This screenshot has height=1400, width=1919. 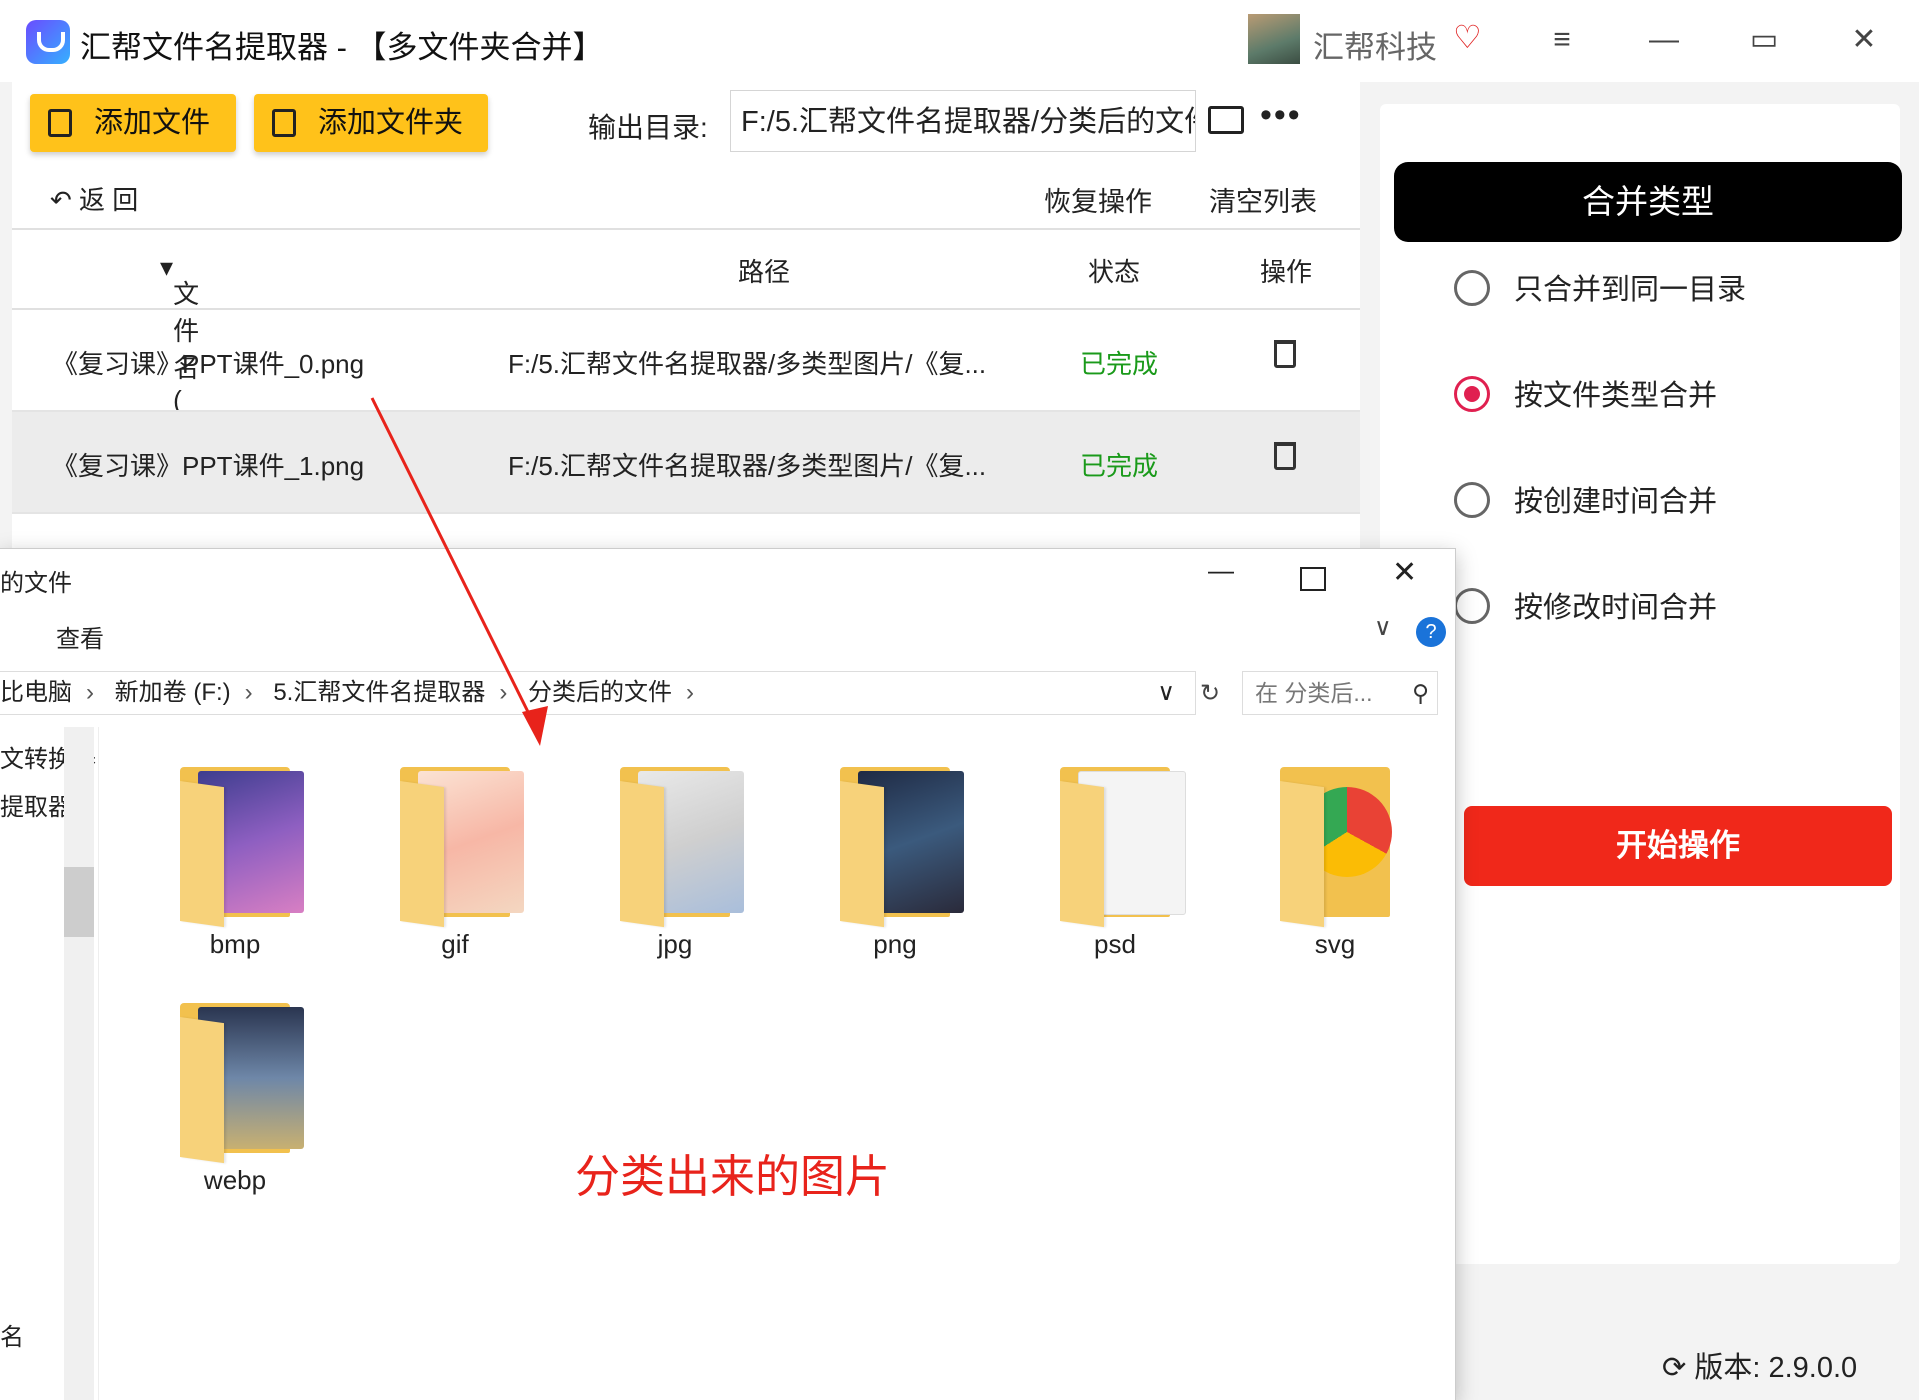 I want to click on annotation-arrow, so click(x=459, y=571).